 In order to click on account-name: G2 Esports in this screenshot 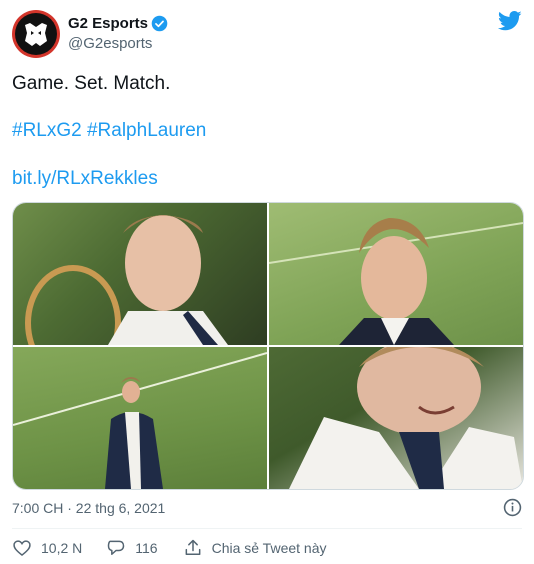, I will do `click(108, 23)`.